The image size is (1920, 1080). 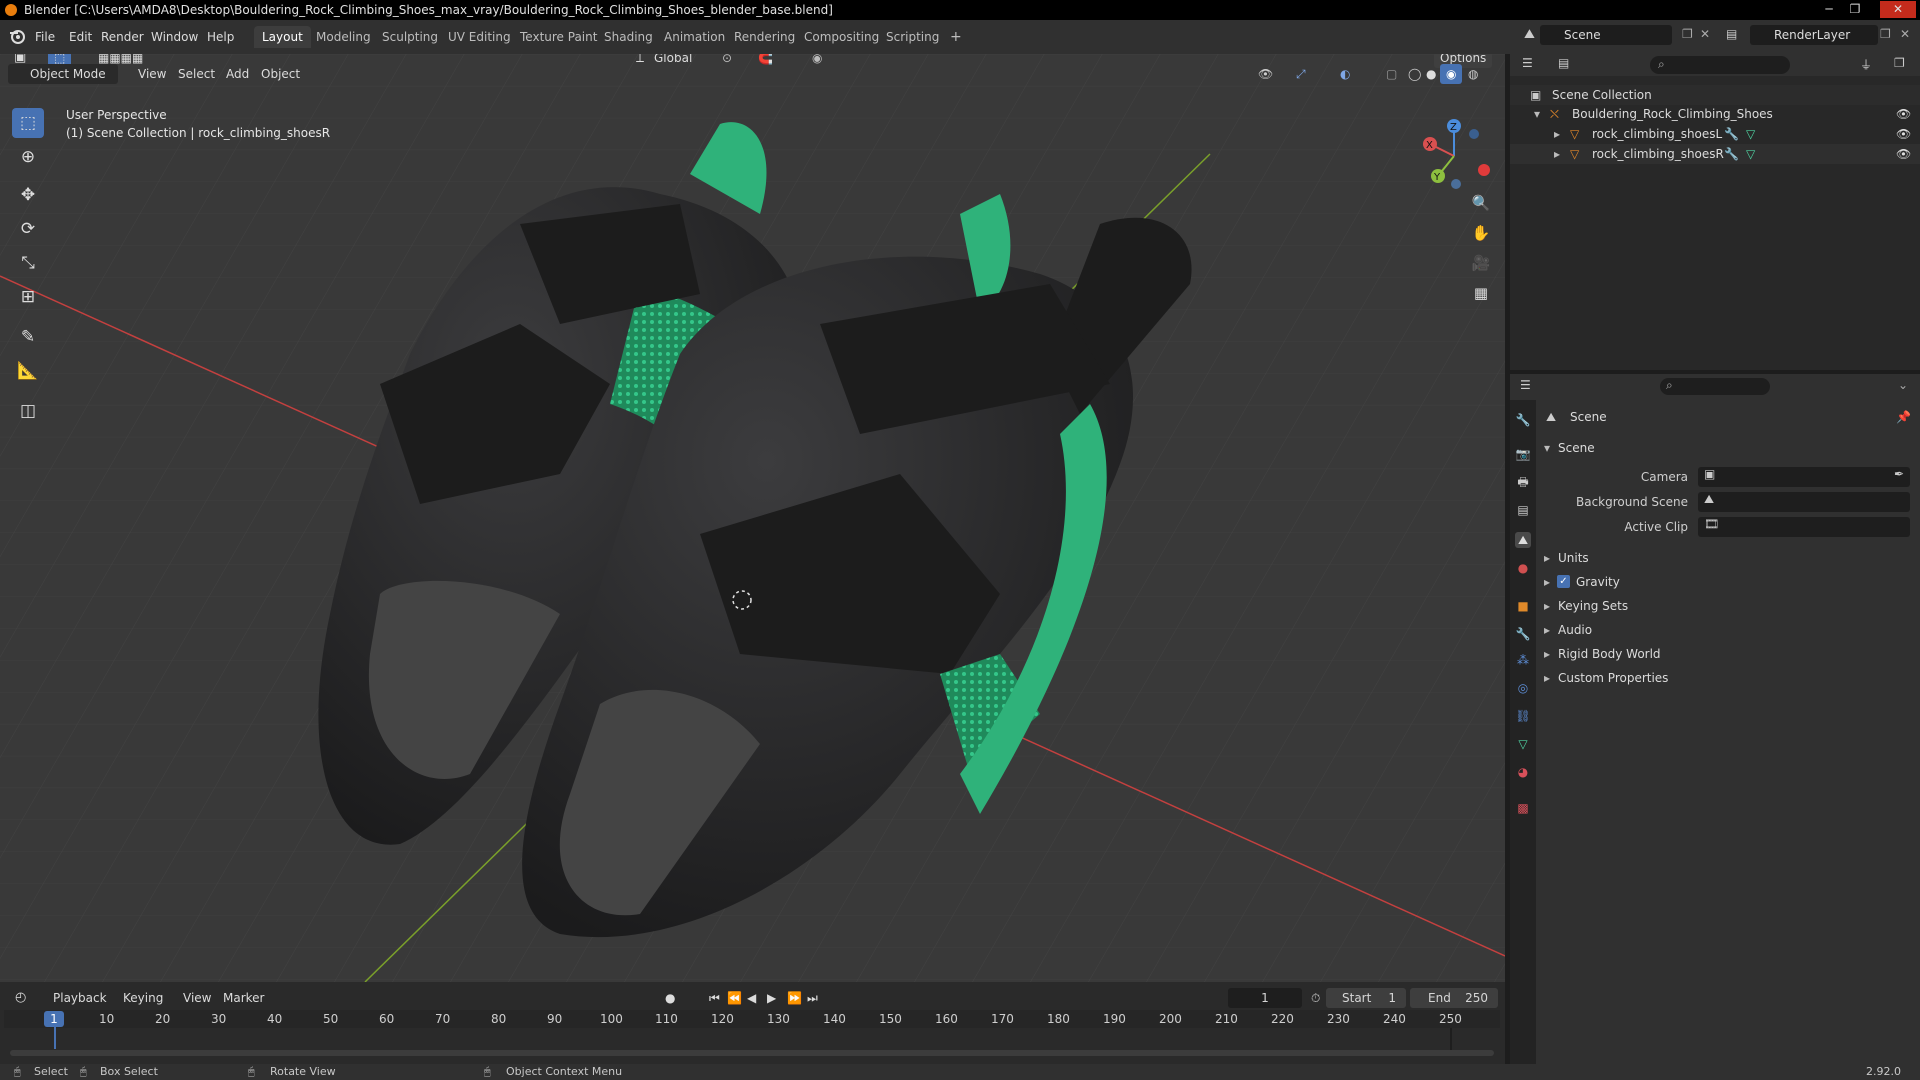 I want to click on scene-panel-header: Scene, so click(x=1576, y=448).